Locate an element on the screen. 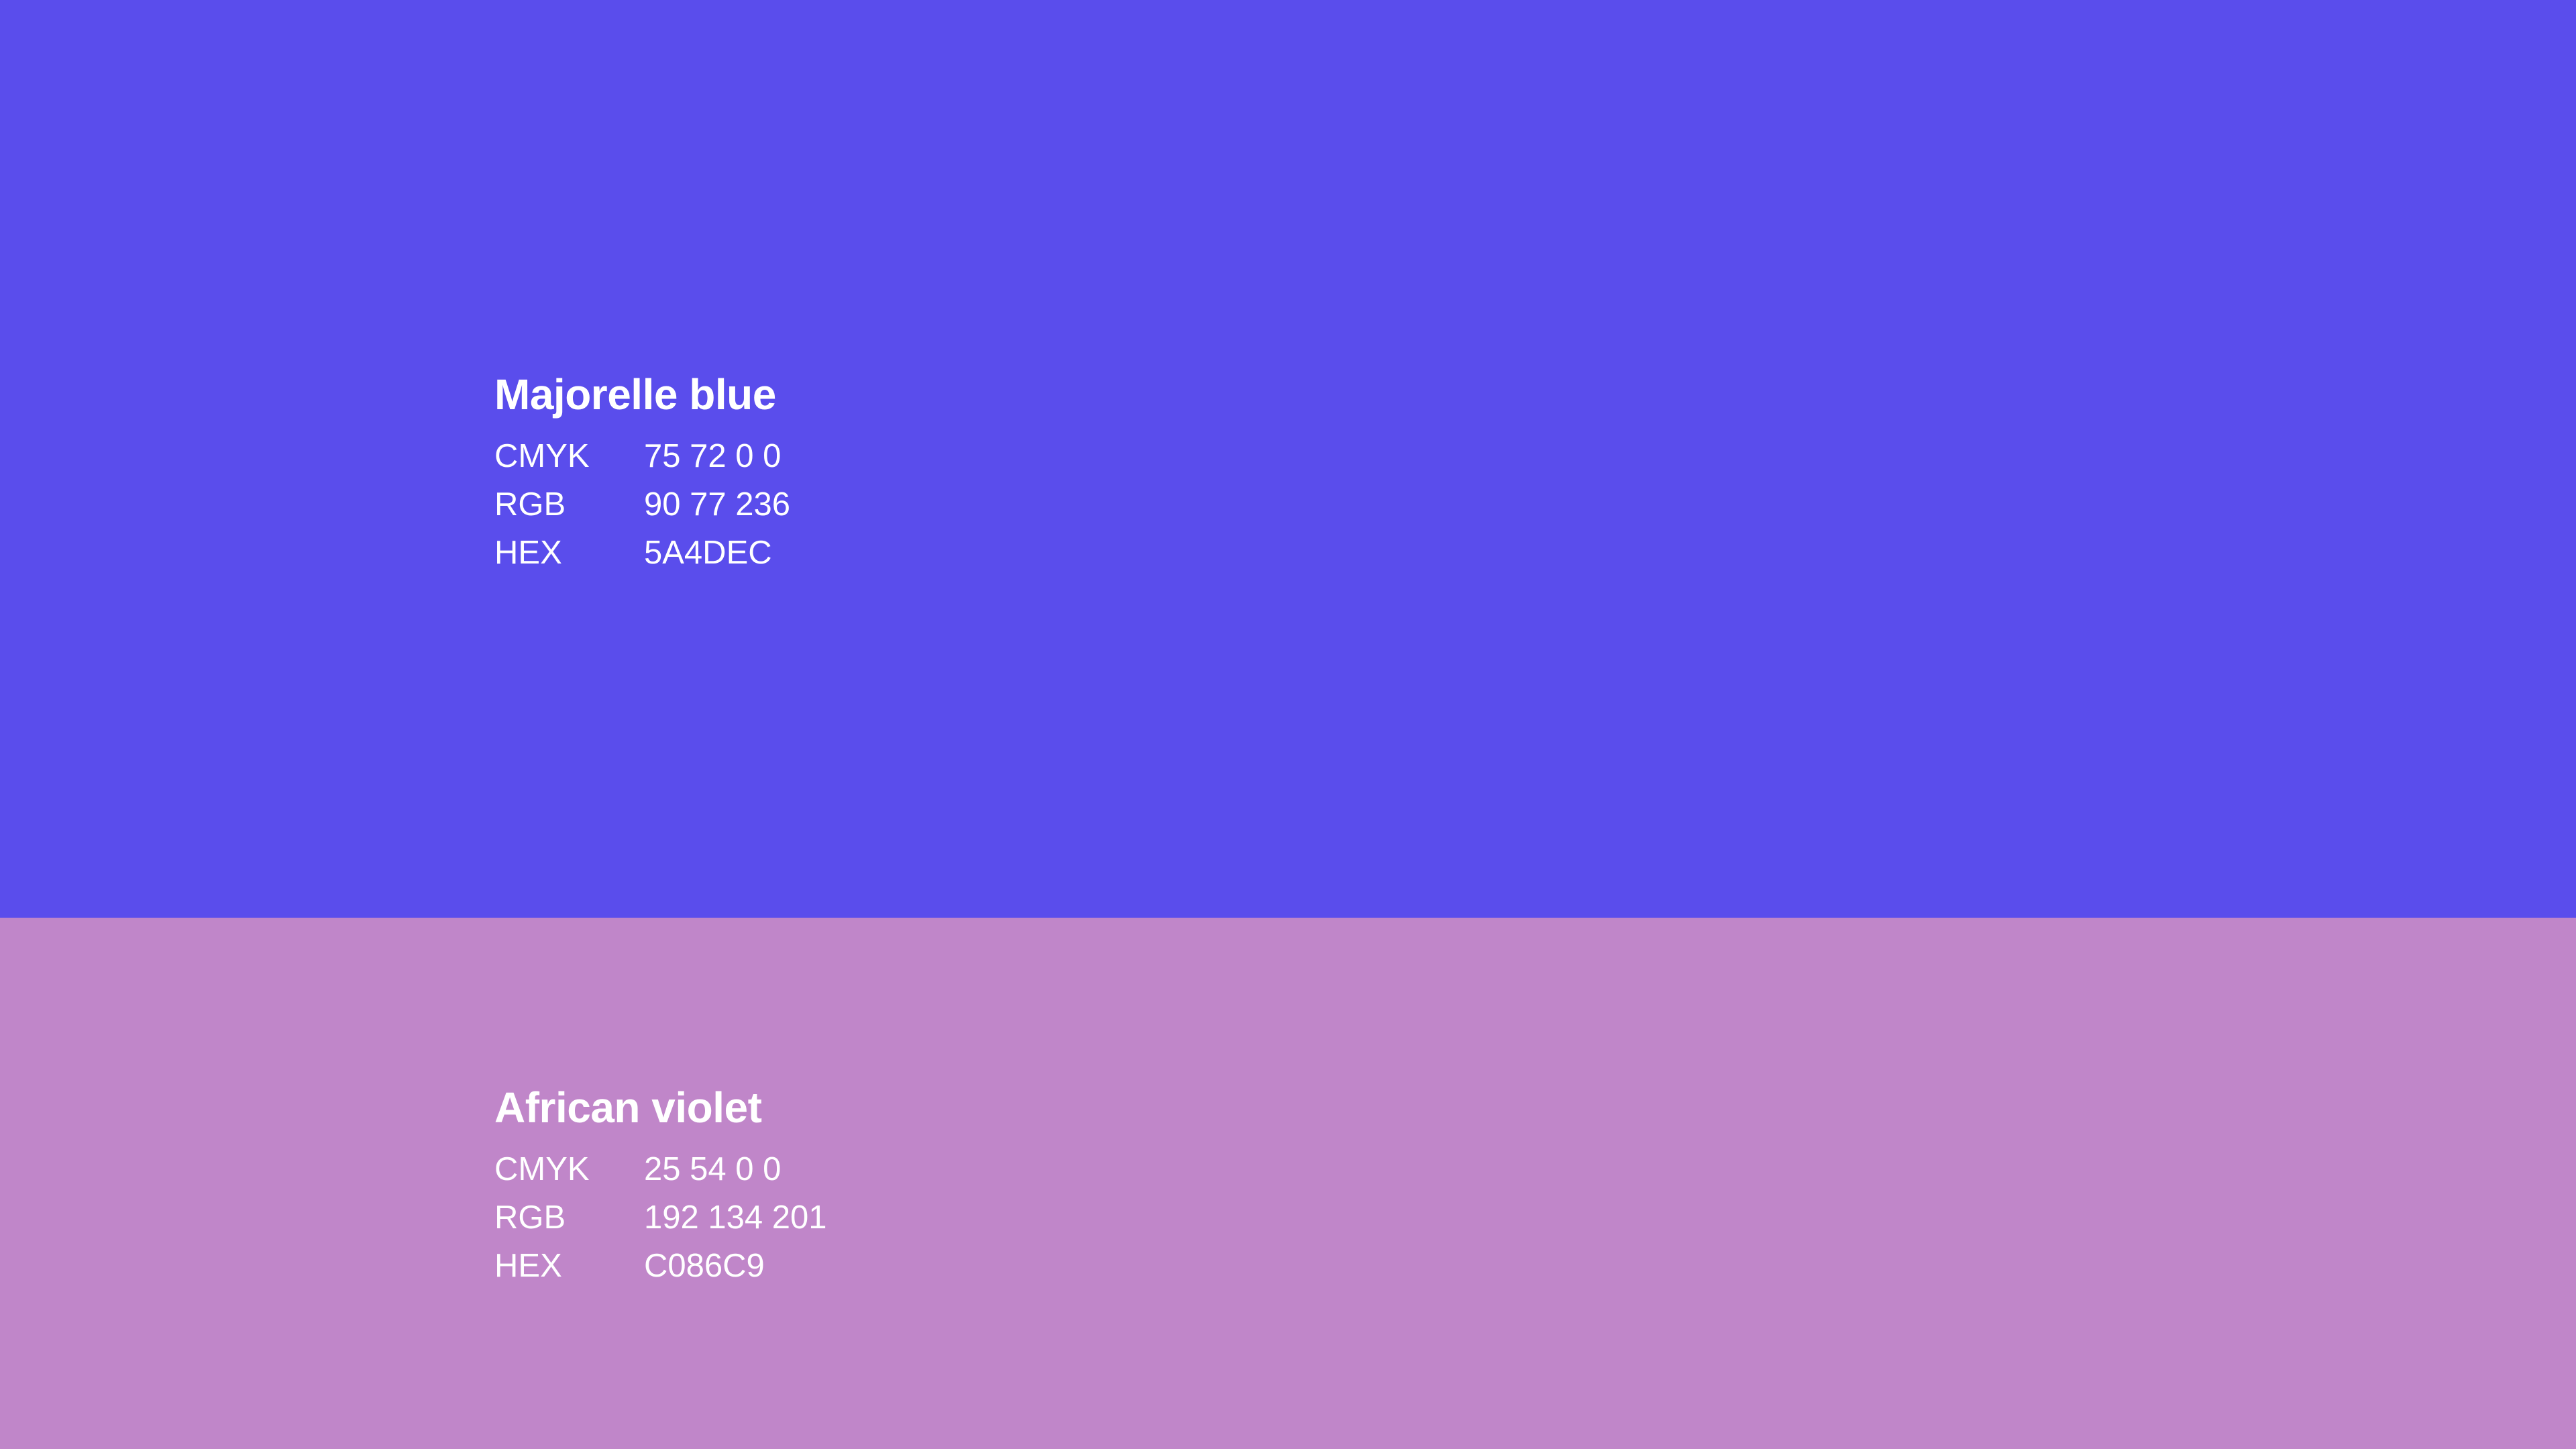  color-value: 75 72 0 0 is located at coordinates (713, 456).